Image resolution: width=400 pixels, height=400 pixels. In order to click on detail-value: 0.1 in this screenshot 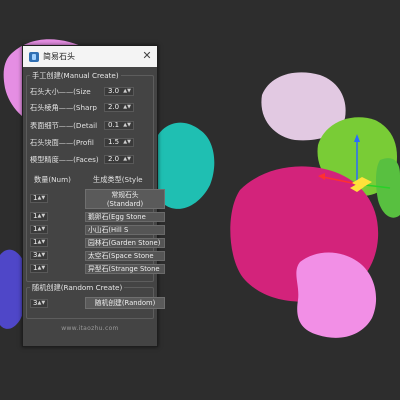, I will do `click(114, 125)`.